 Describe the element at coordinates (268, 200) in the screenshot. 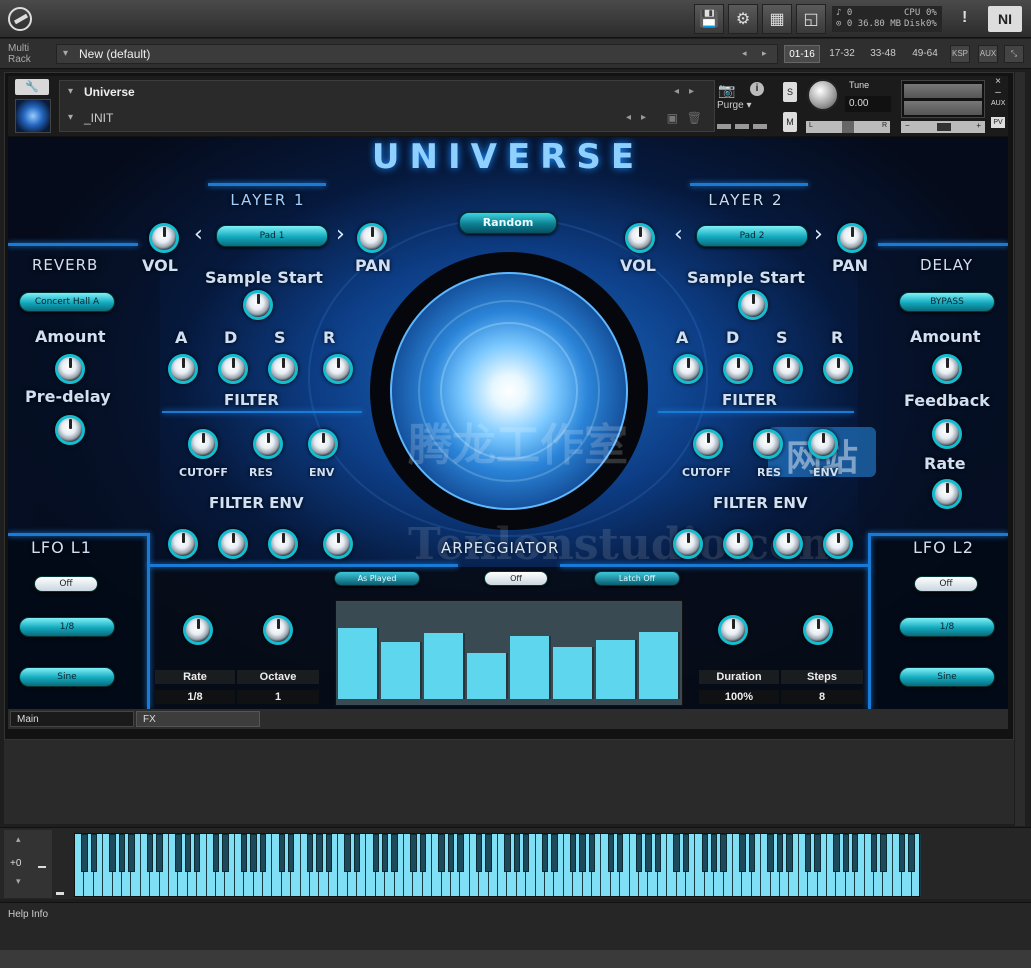

I see `layer1-tab: LAYER 1` at that location.